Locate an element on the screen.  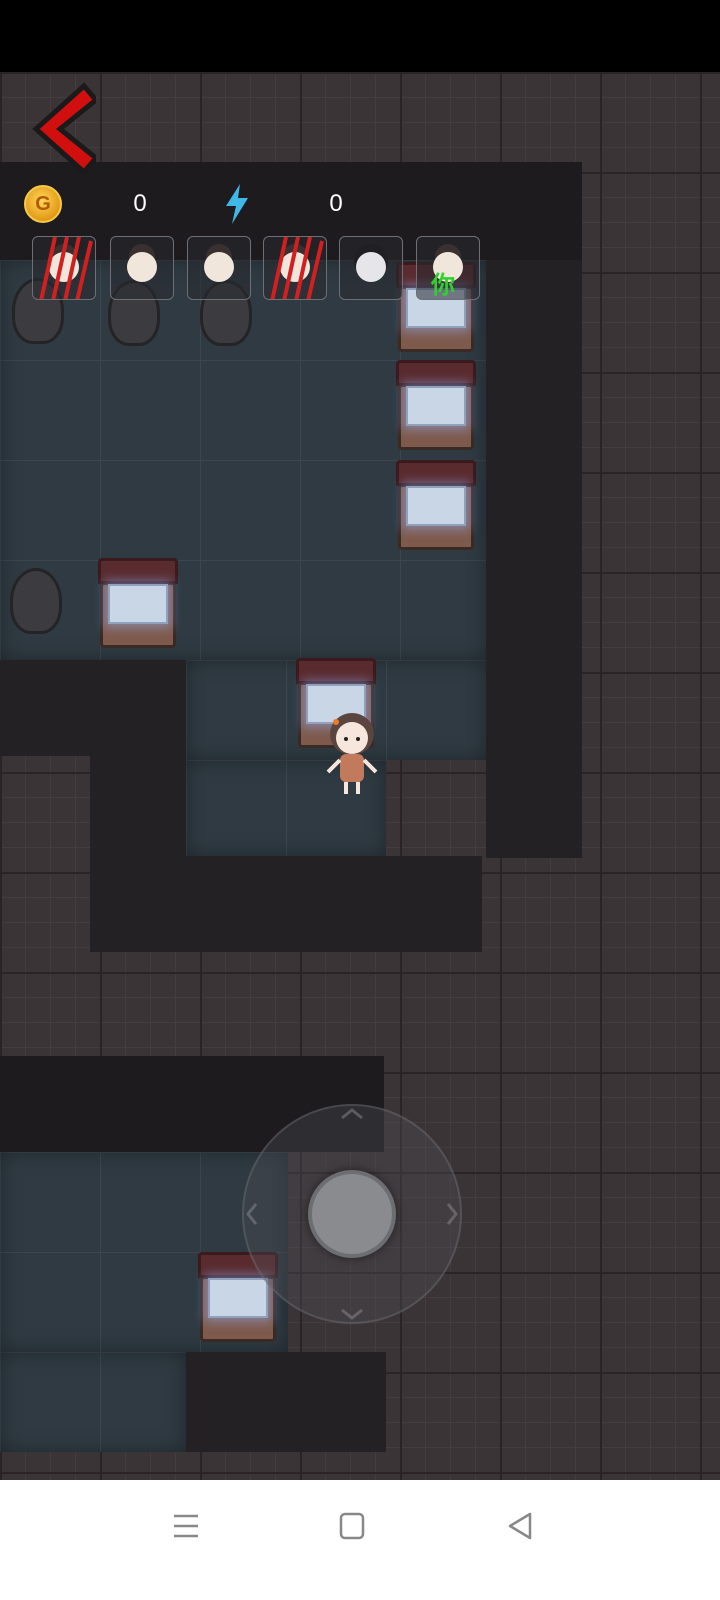
joystick-knob is located at coordinates (352, 1214).